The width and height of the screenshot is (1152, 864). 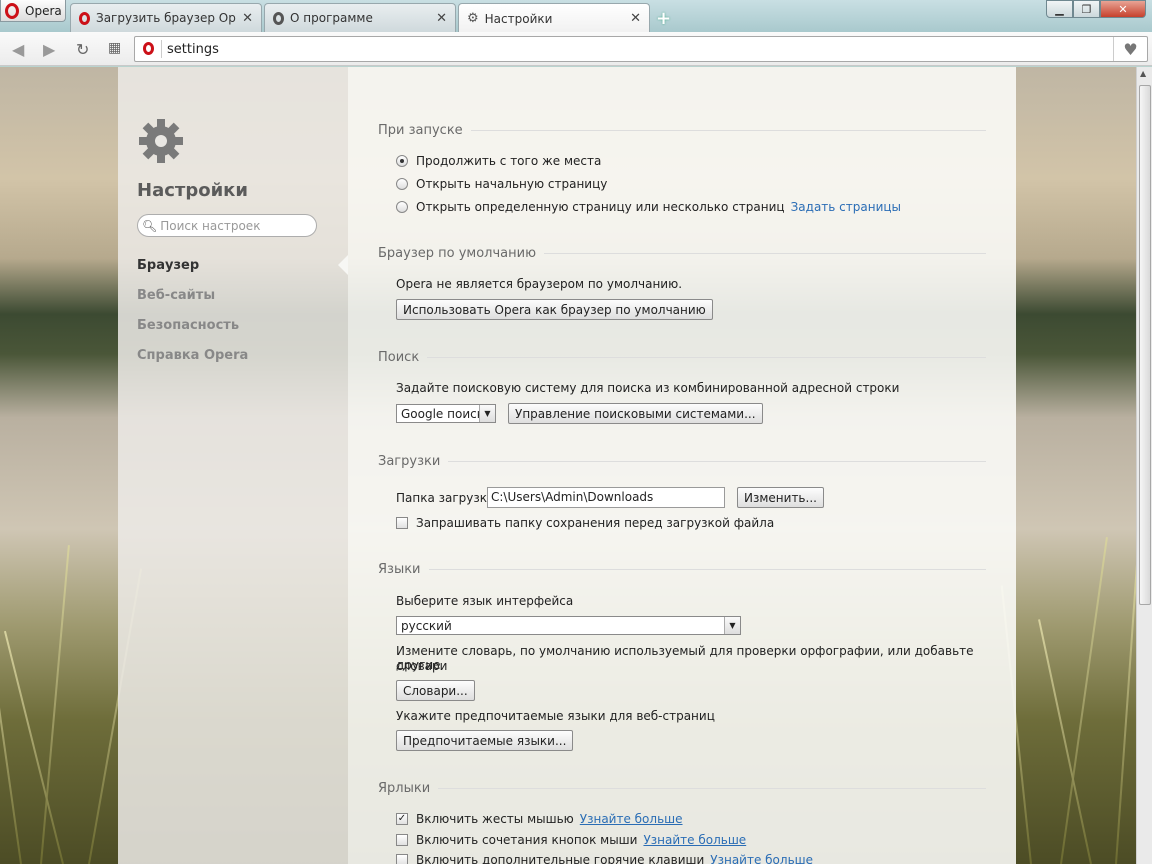 I want to click on tab-title: О программе, so click(x=331, y=18).